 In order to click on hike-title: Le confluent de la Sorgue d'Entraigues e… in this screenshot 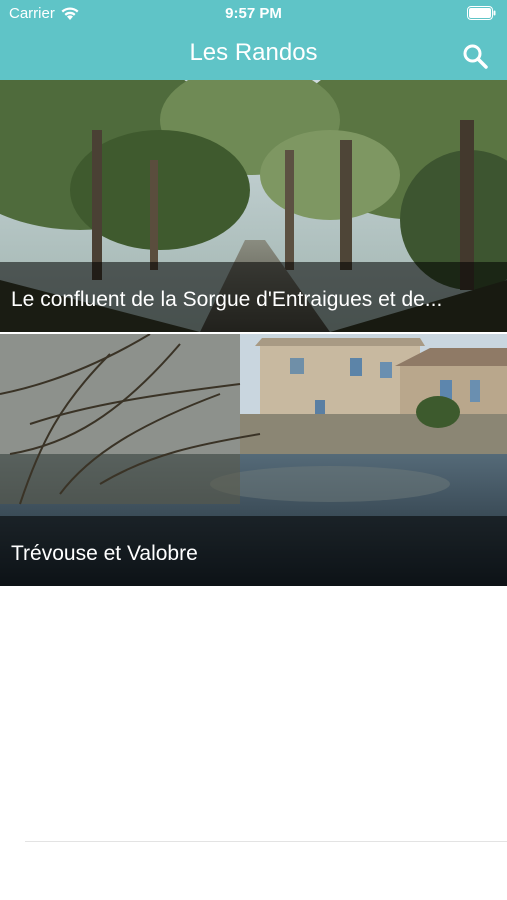, I will do `click(227, 299)`.